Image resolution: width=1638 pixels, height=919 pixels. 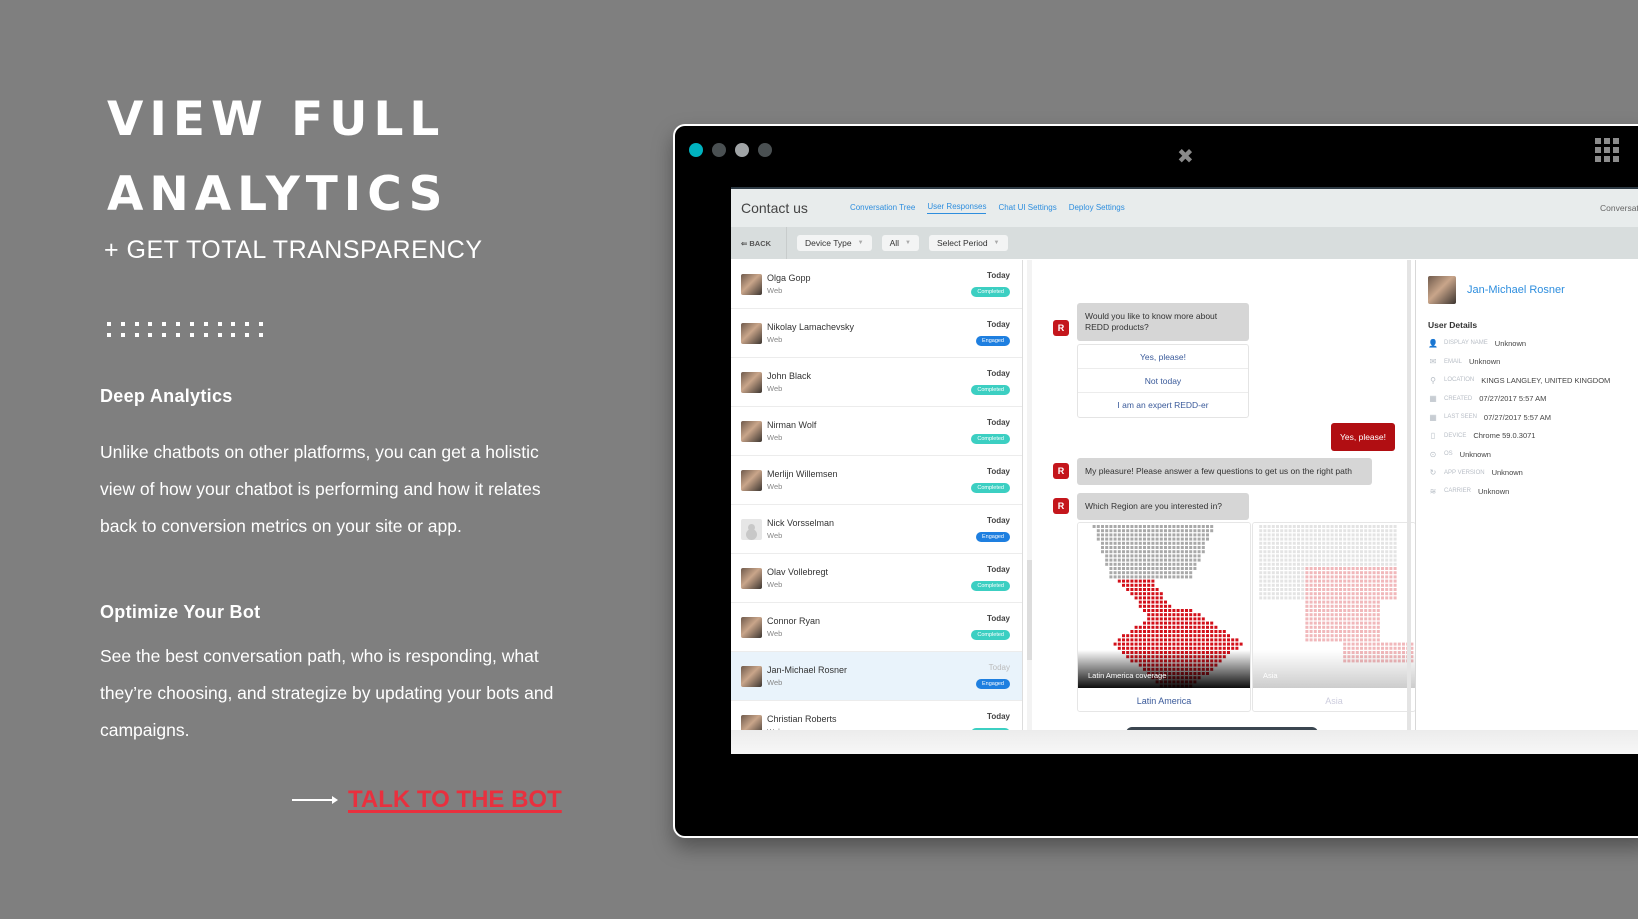 I want to click on user-detail-key: Created, so click(x=1458, y=398).